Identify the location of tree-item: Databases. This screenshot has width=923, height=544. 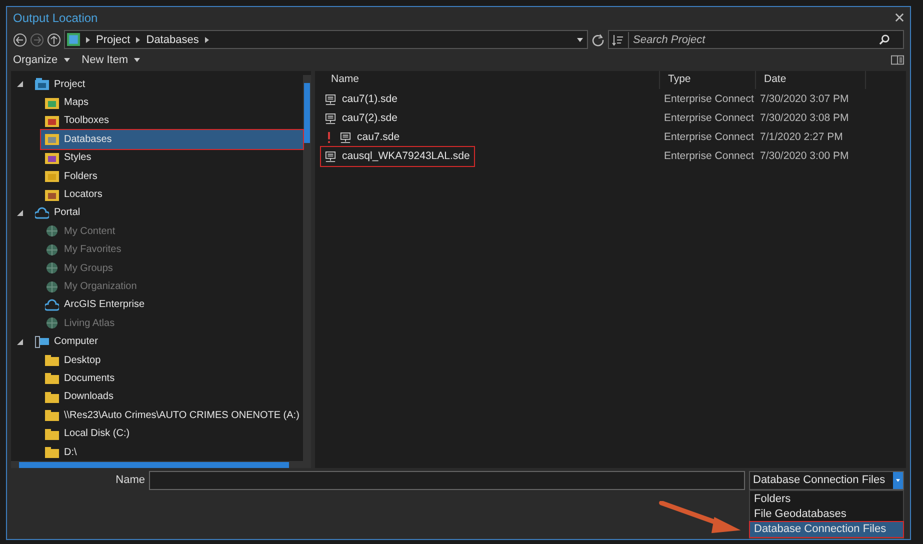
(172, 139).